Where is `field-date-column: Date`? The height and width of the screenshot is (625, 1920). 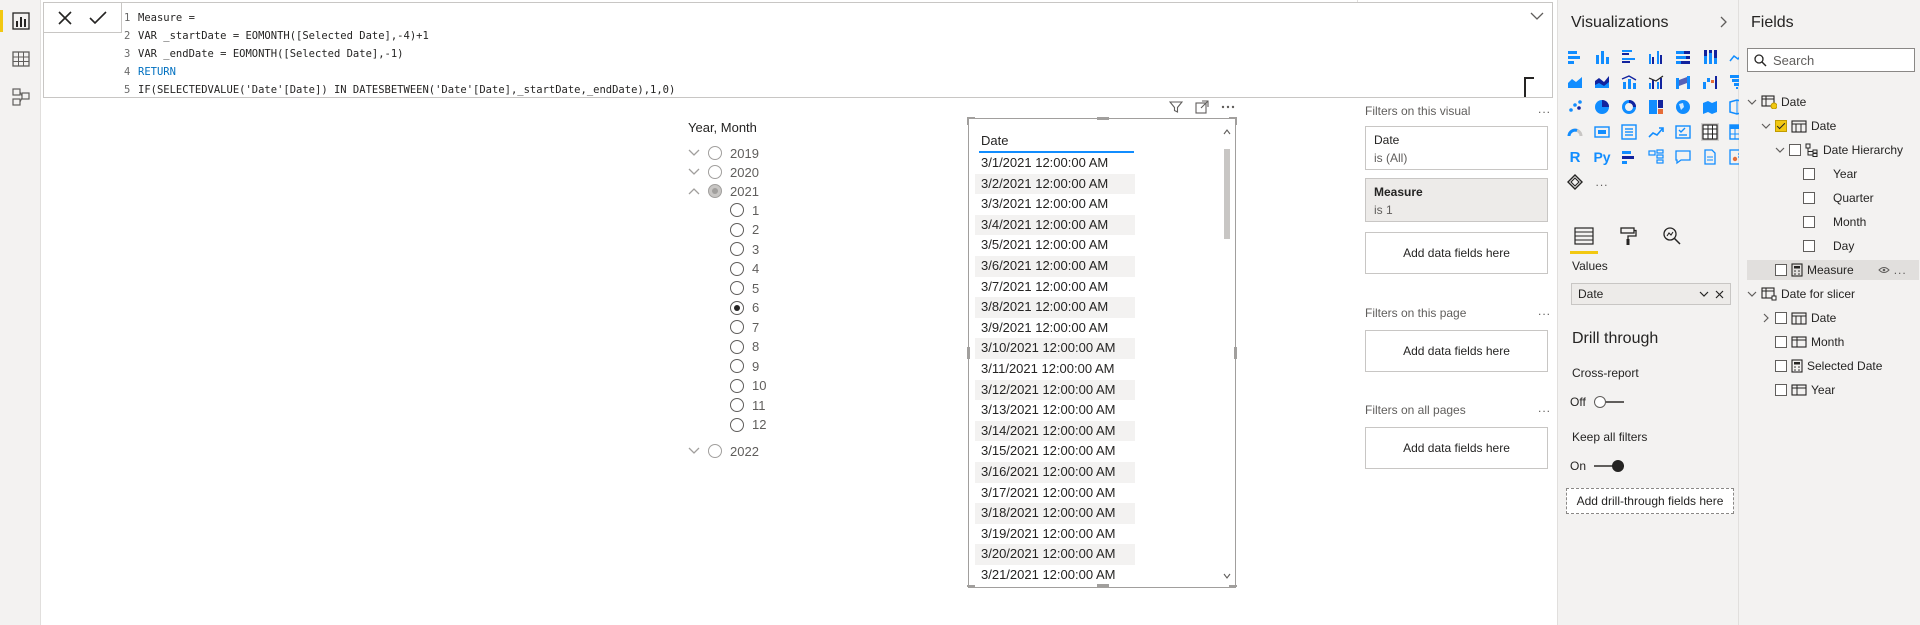 field-date-column: Date is located at coordinates (1798, 126).